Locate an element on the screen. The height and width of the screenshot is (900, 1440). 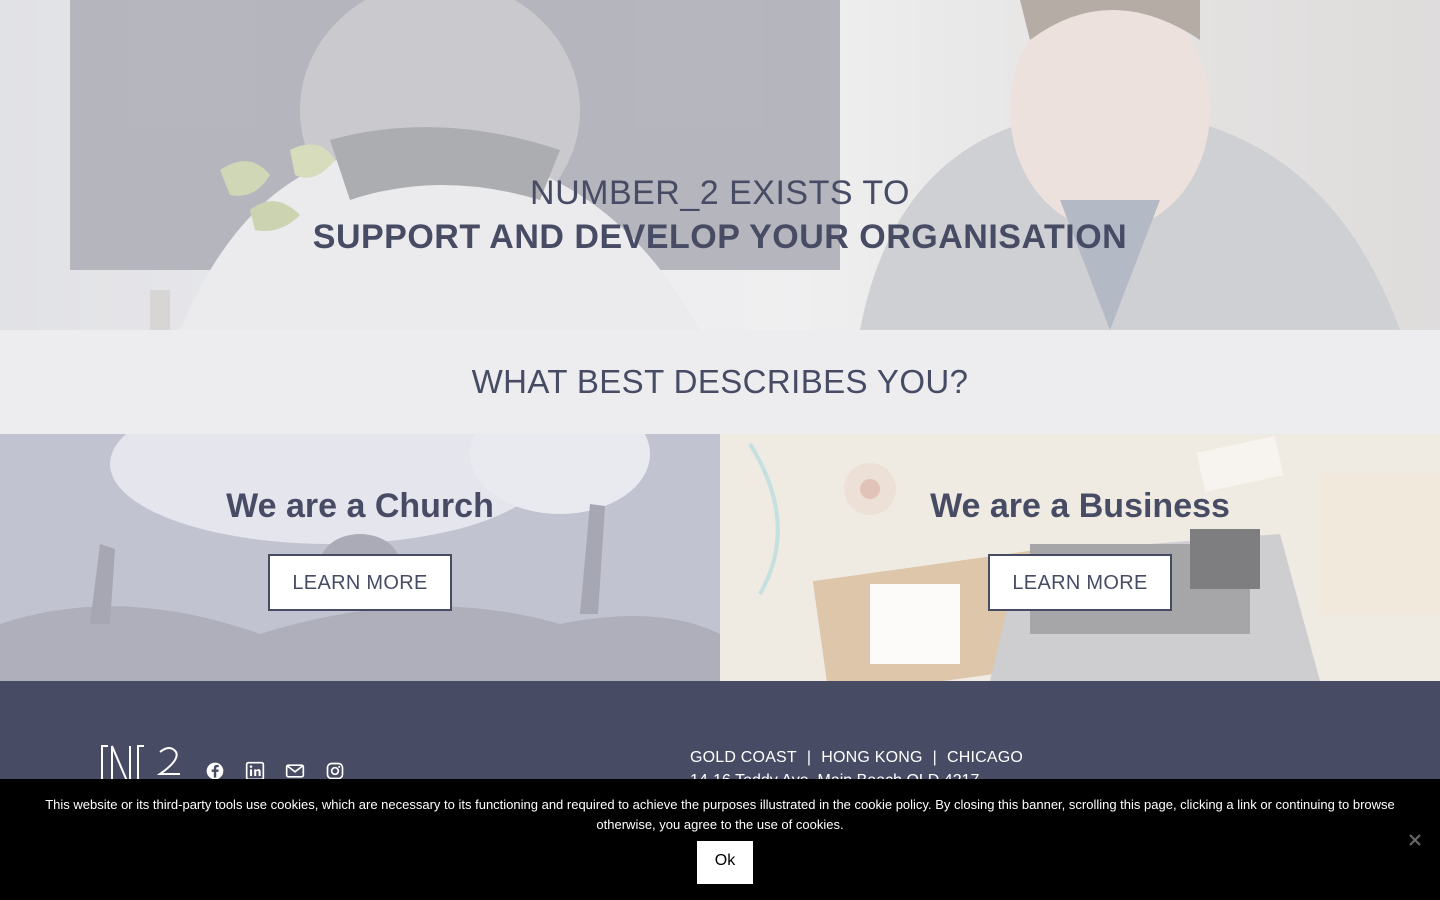
location-hong-kong: HONG KONG is located at coordinates (872, 757).